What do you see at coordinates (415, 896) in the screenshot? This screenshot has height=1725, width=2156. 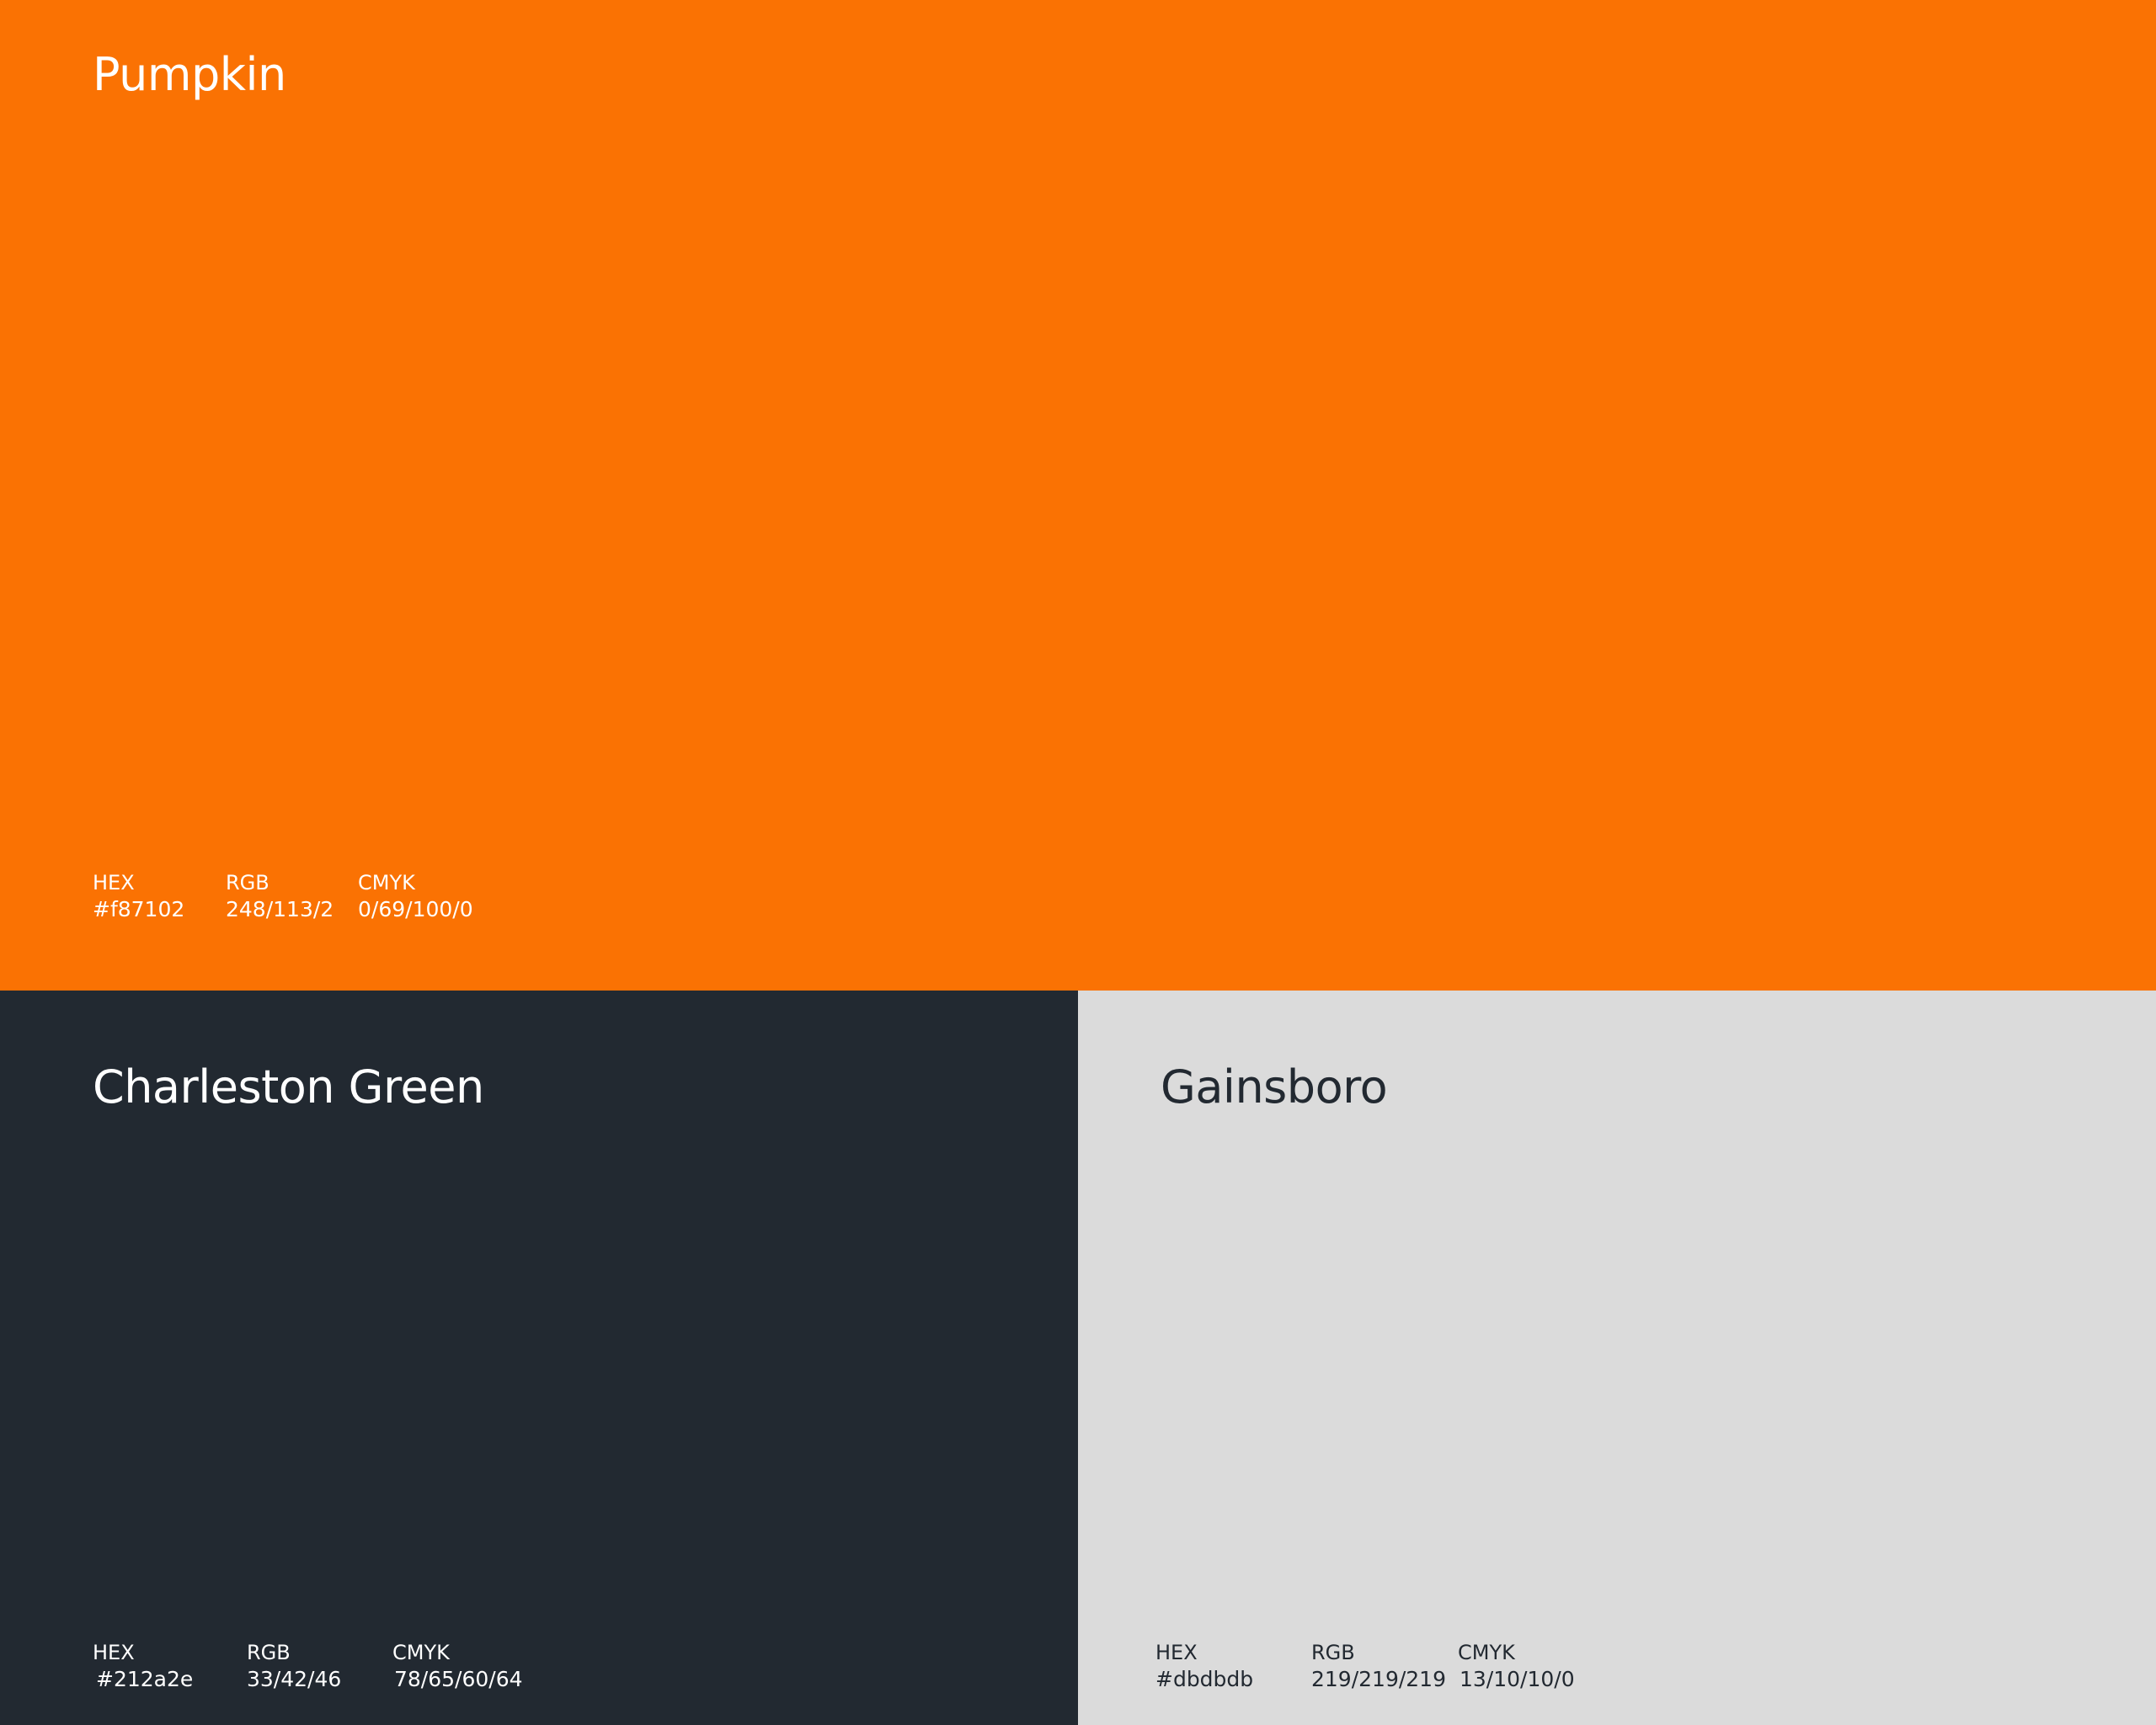 I see `spec-cmyk: CMYK 0/69/100/0` at bounding box center [415, 896].